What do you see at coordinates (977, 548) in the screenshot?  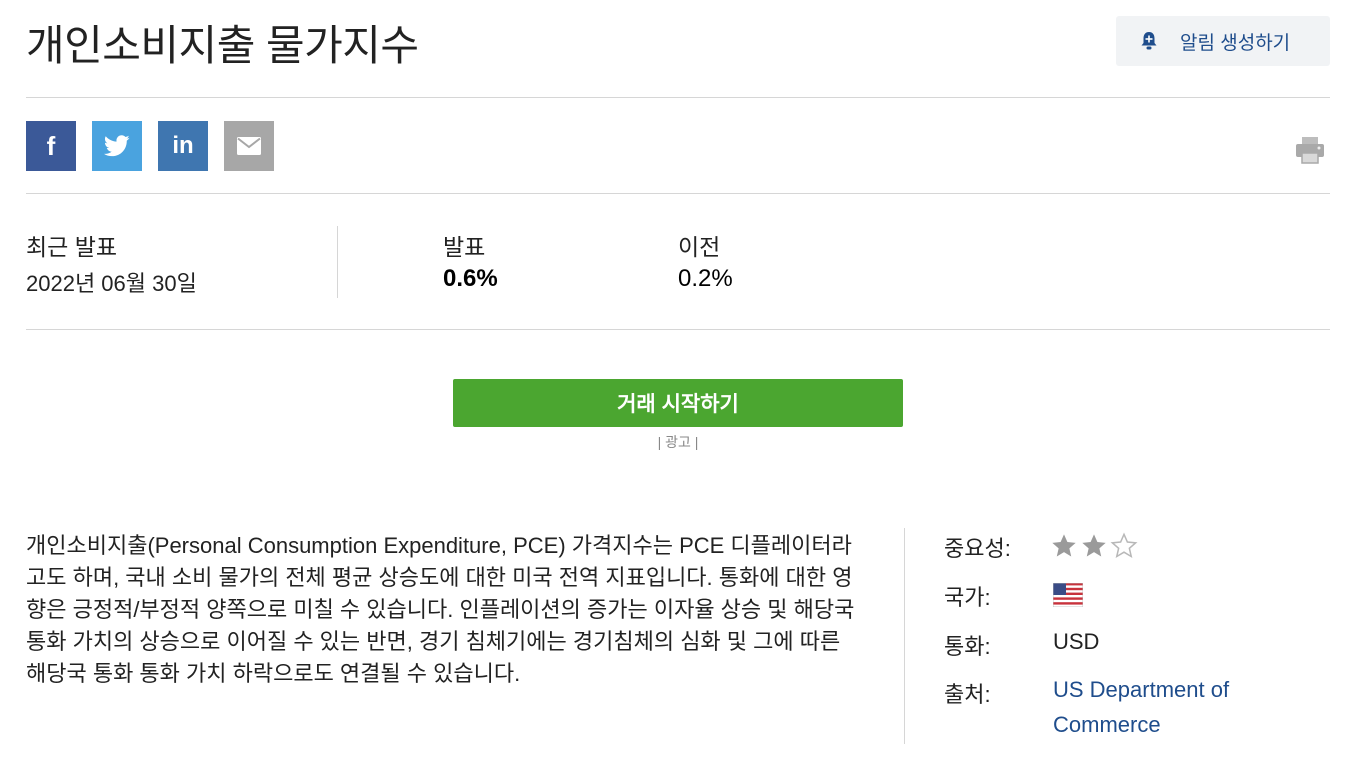 I see `importance-label: 중요성:` at bounding box center [977, 548].